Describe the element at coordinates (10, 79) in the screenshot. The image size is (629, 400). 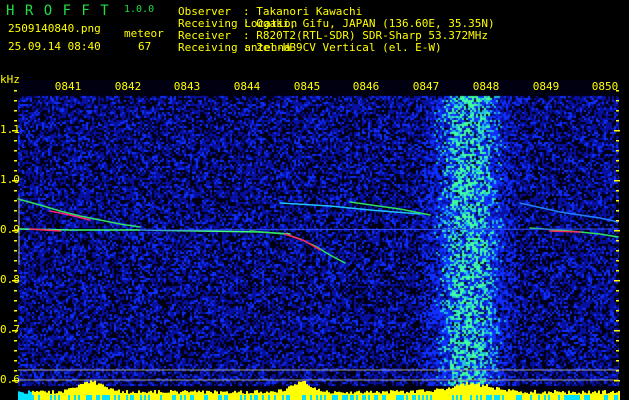
I see `y-axis-unit: kHz` at that location.